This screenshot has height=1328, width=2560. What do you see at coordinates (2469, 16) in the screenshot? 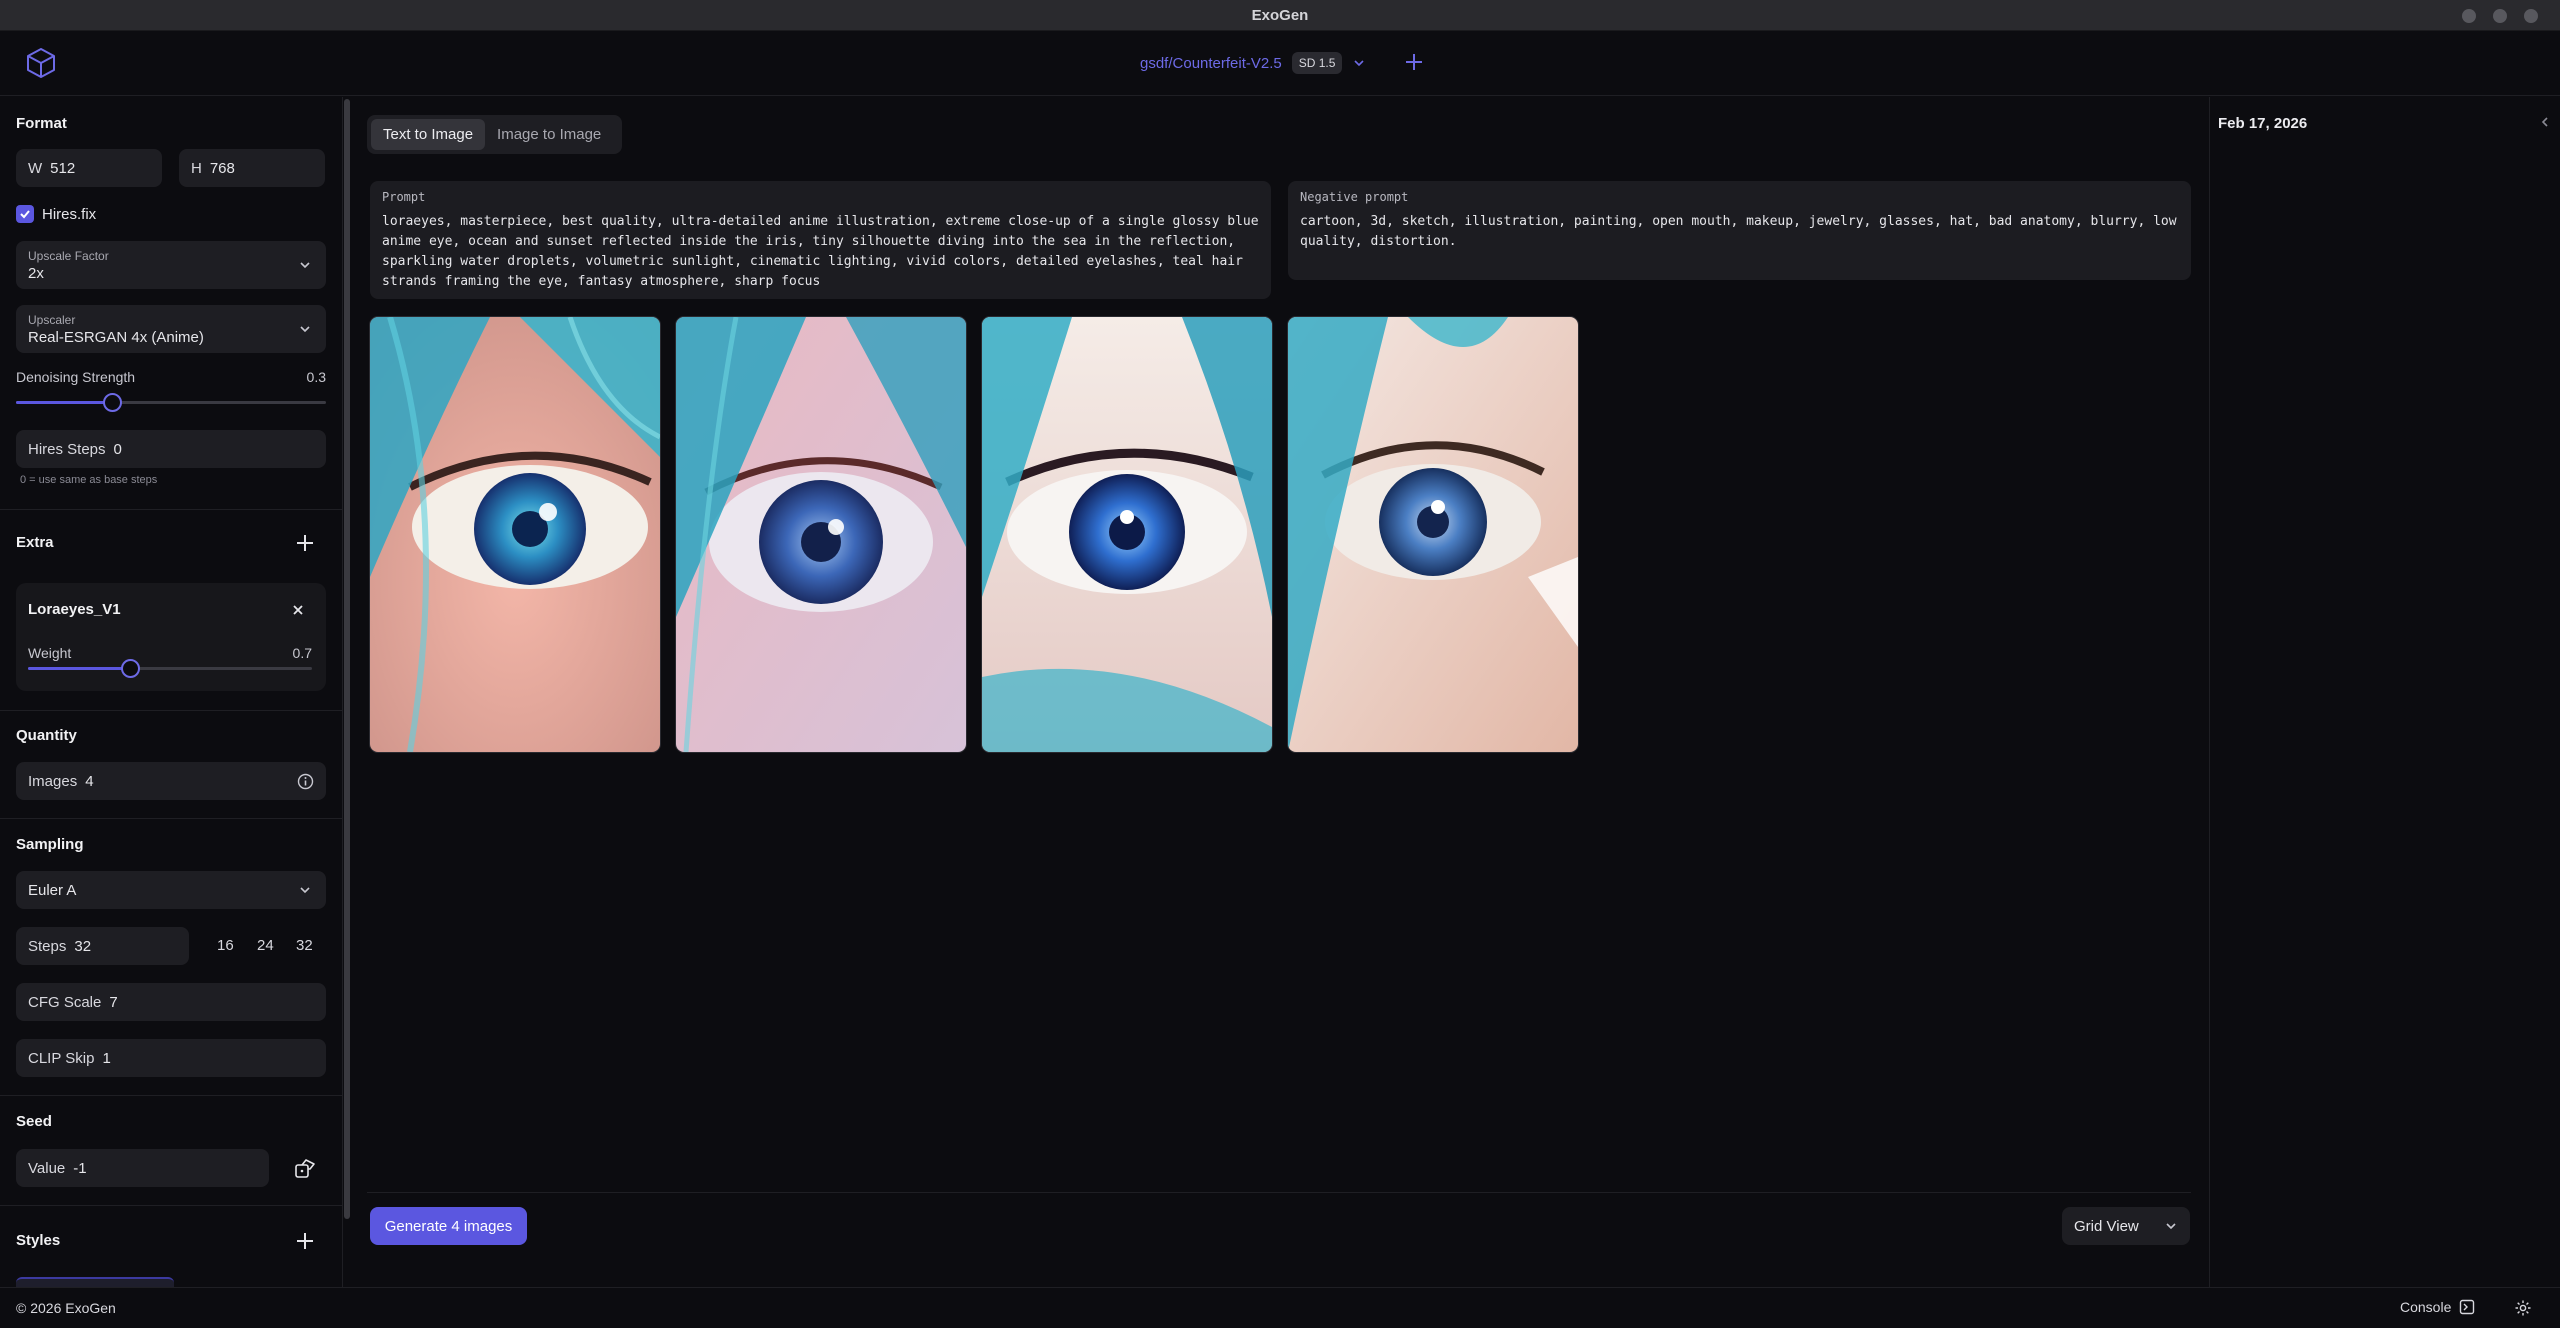
I see `minimize-button` at bounding box center [2469, 16].